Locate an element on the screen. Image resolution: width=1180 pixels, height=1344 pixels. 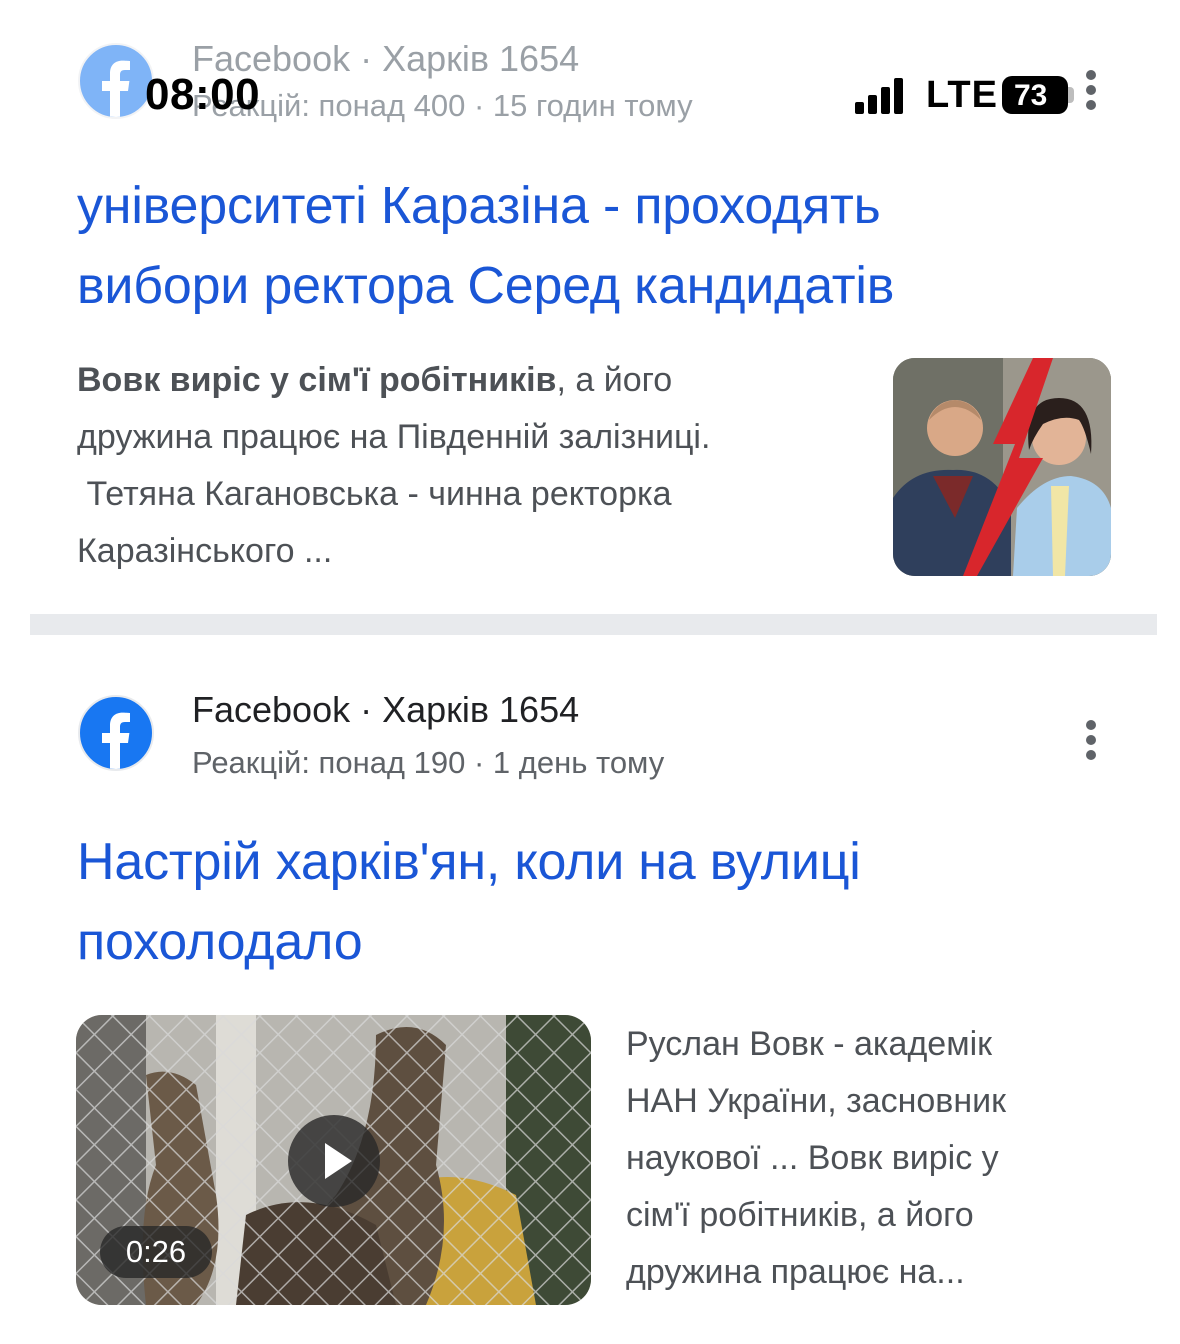
result-title-line: університеті Каразіна - проходять is located at coordinates (617, 206).